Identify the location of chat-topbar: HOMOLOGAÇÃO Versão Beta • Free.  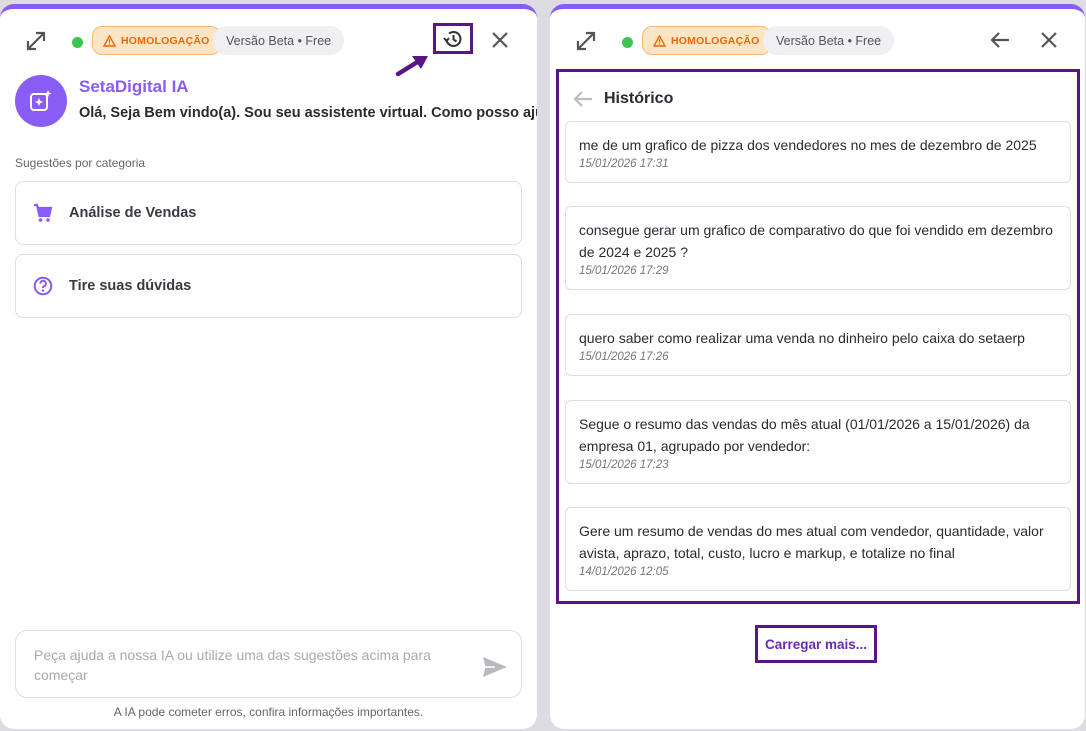
(268, 40).